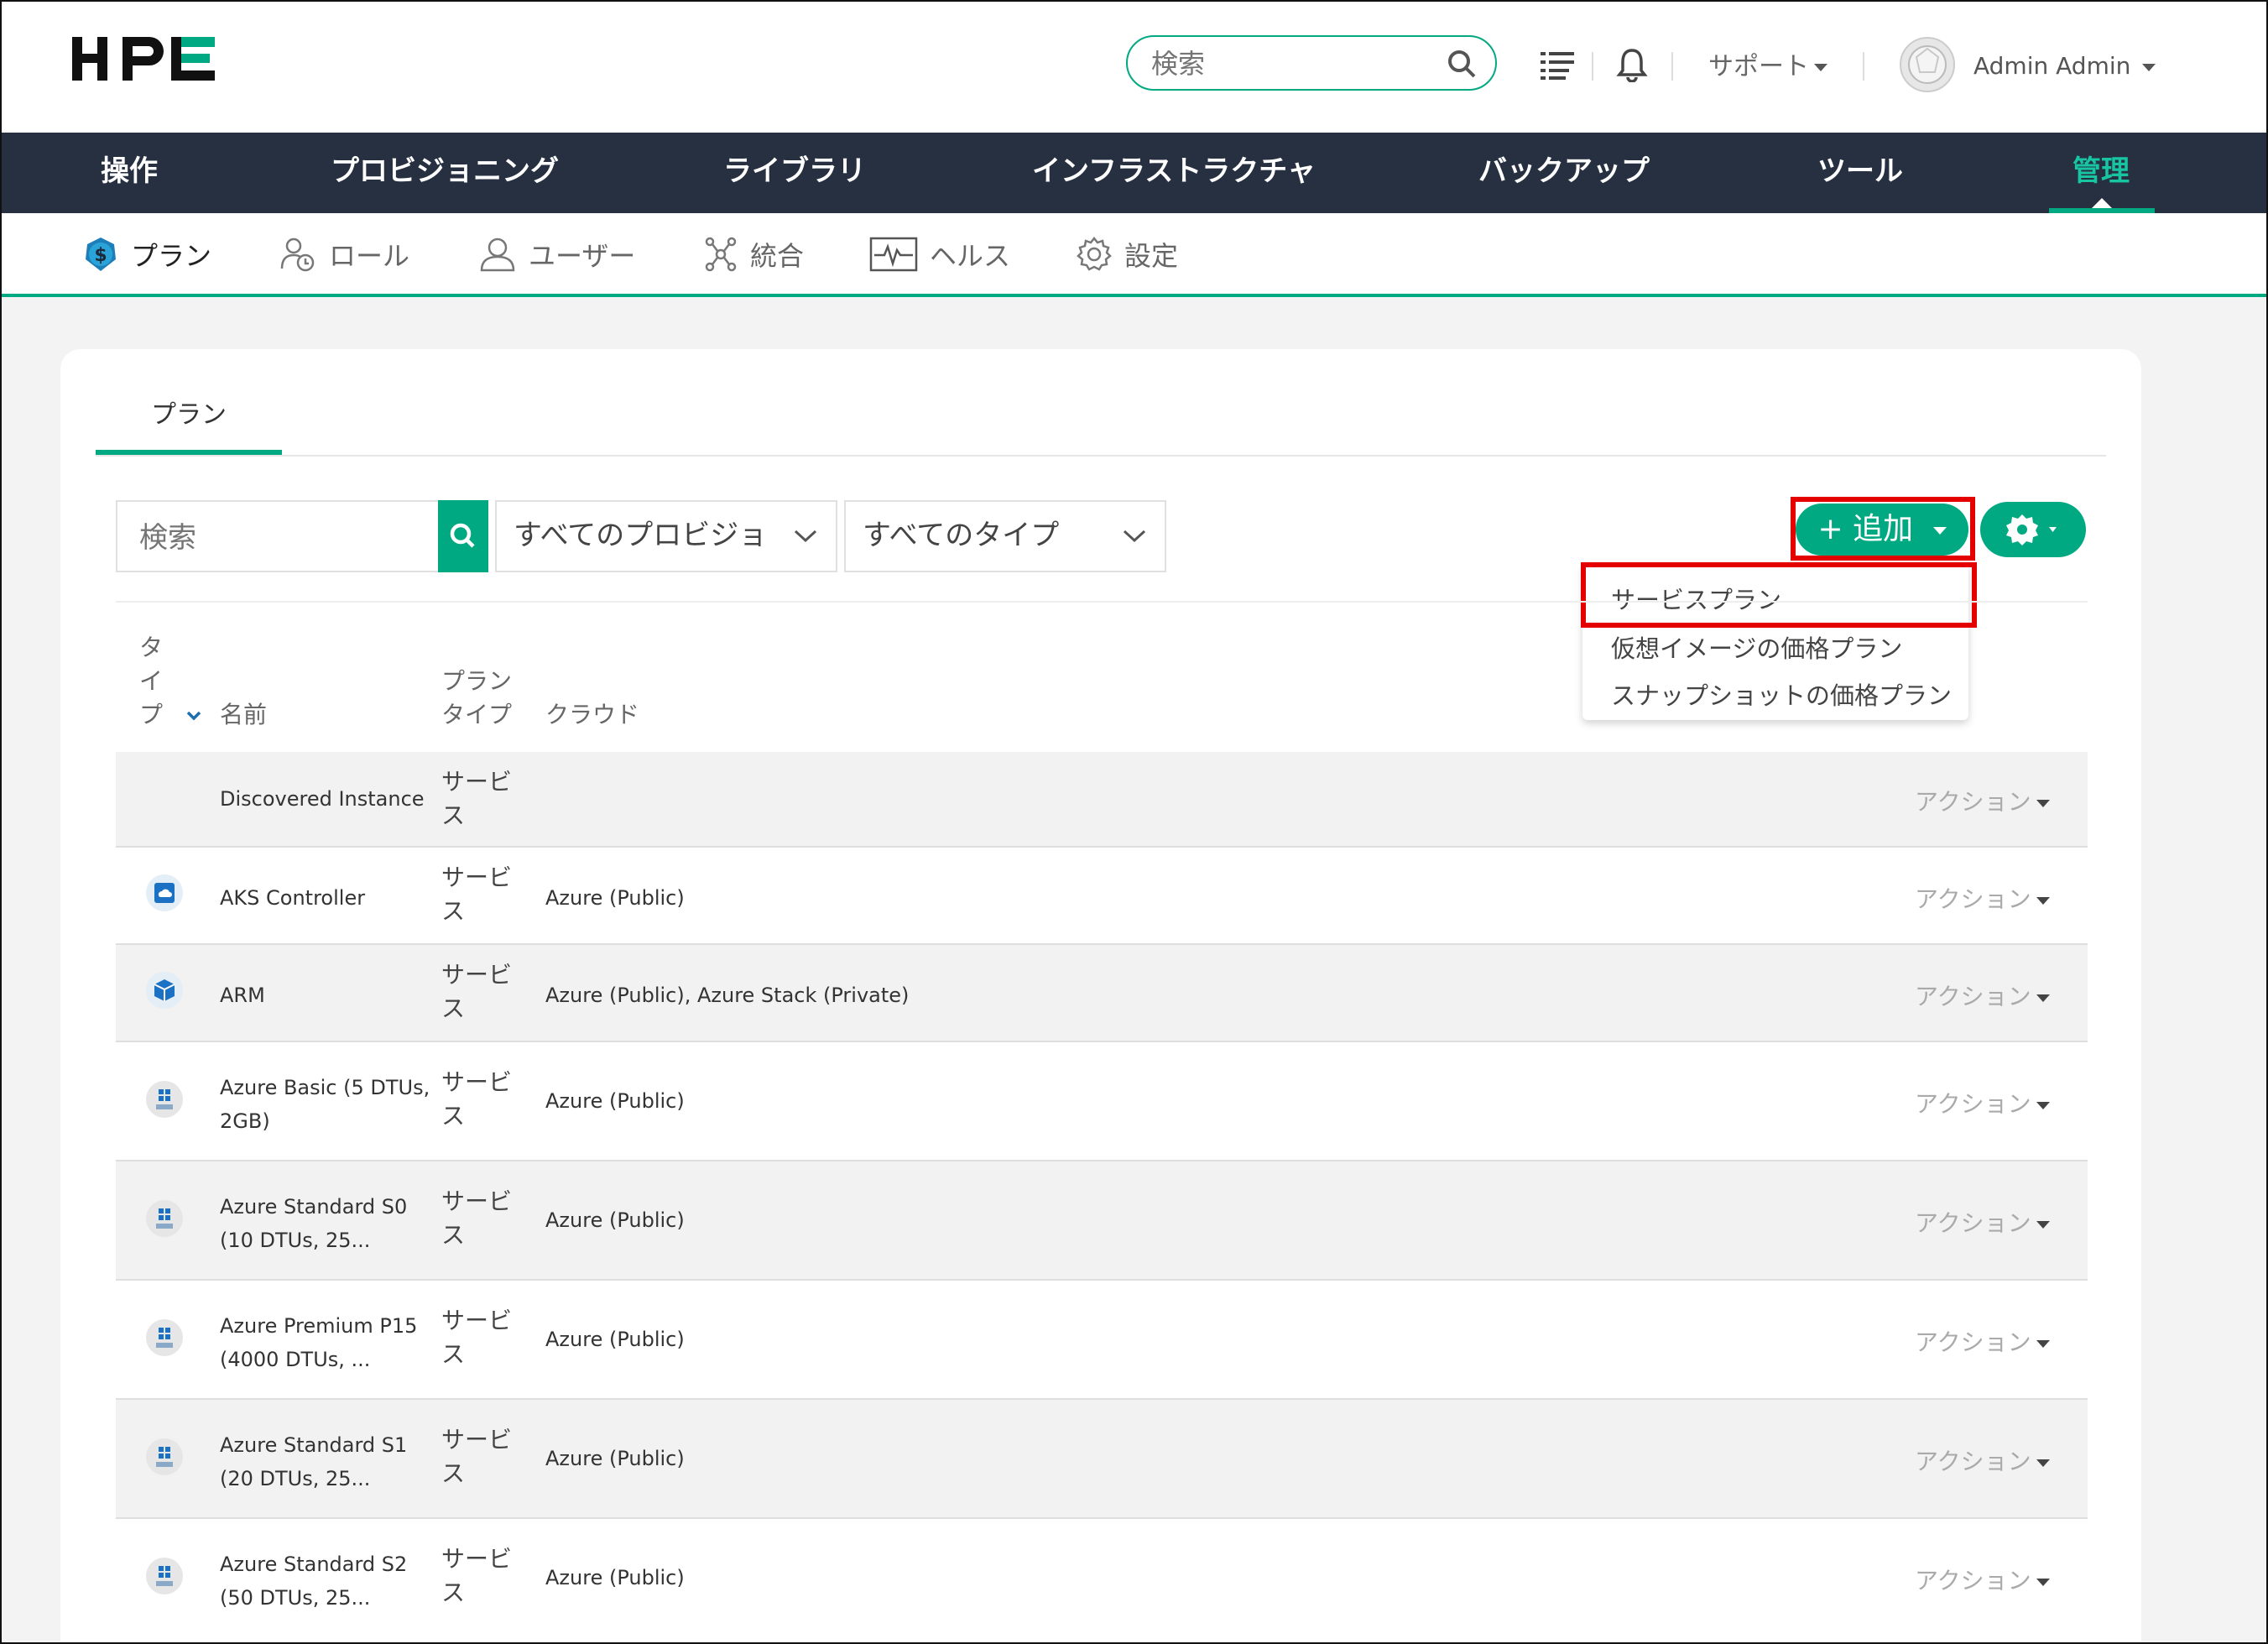  What do you see at coordinates (344, 254) in the screenshot?
I see `subnav-roles: ロール` at bounding box center [344, 254].